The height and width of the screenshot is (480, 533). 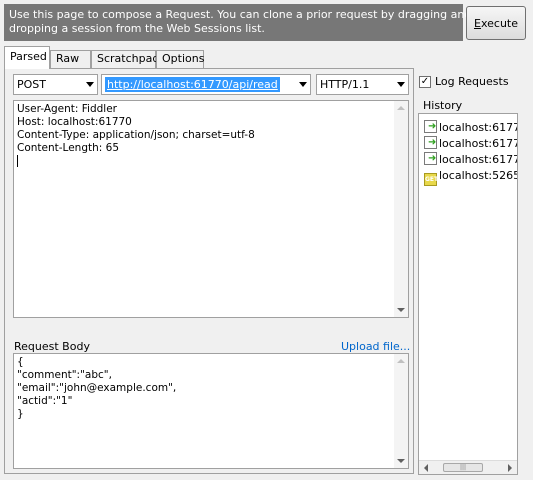 What do you see at coordinates (478, 175) in the screenshot?
I see `history-item-label: localhost:52658/` at bounding box center [478, 175].